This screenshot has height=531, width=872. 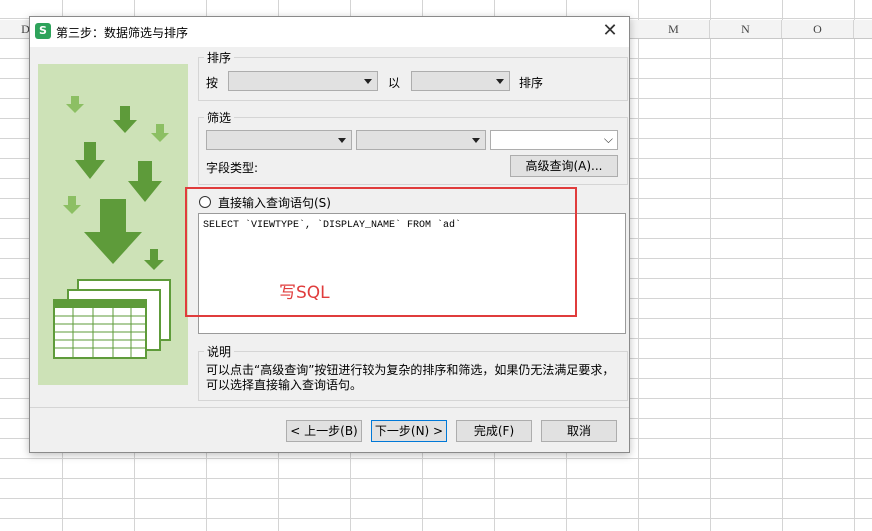 I want to click on sort-order-select, so click(x=460, y=81).